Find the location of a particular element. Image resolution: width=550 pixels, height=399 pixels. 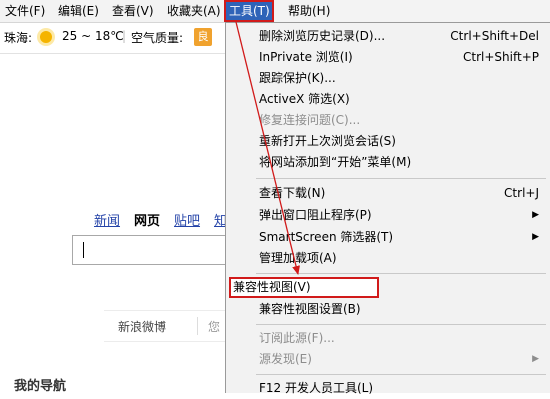

menu-item-label: 将网站添加到“开始”菜单(M) is located at coordinates (335, 162).